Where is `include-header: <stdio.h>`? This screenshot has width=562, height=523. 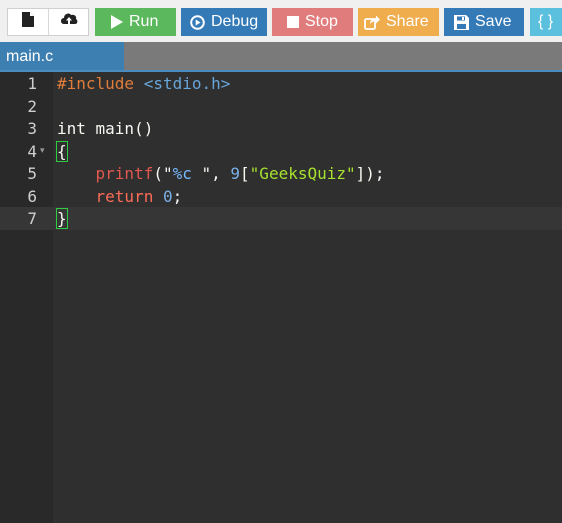 include-header: <stdio.h> is located at coordinates (187, 83).